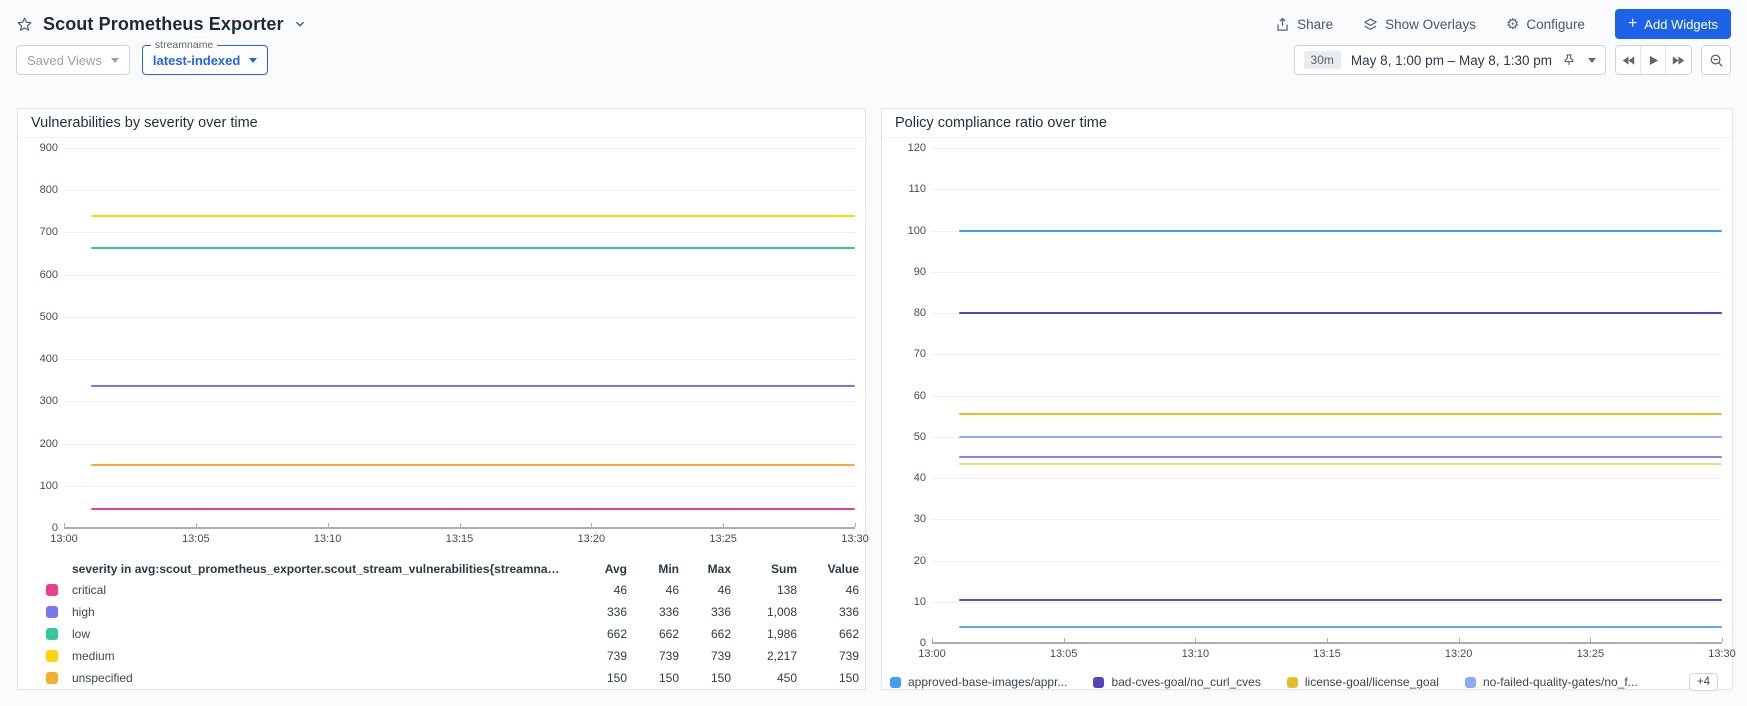  Describe the element at coordinates (81, 634) in the screenshot. I see `legend-series-name: low` at that location.